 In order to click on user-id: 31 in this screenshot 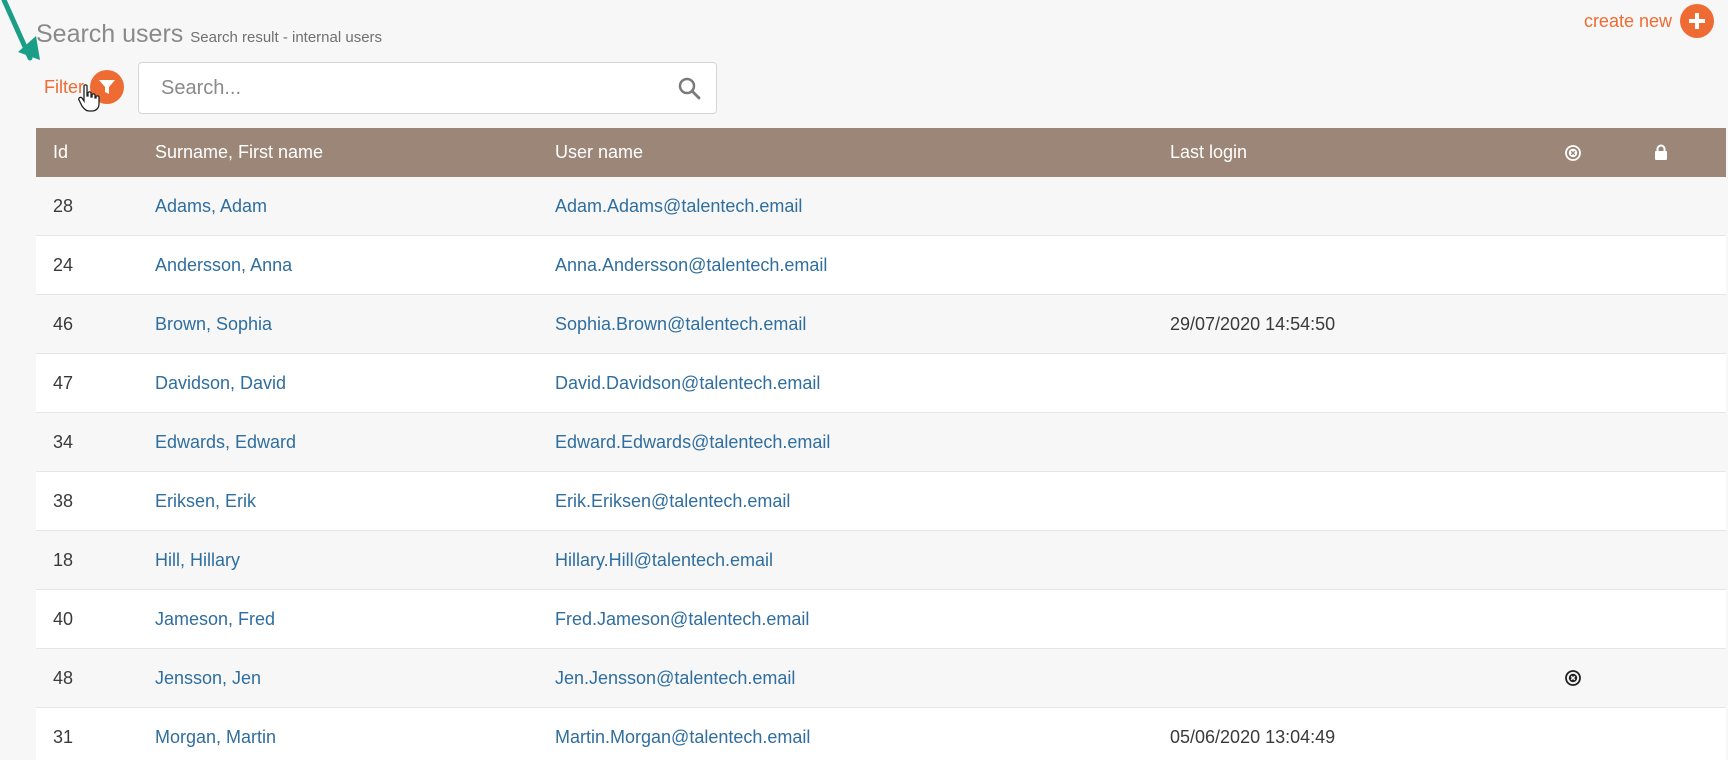, I will do `click(63, 736)`.